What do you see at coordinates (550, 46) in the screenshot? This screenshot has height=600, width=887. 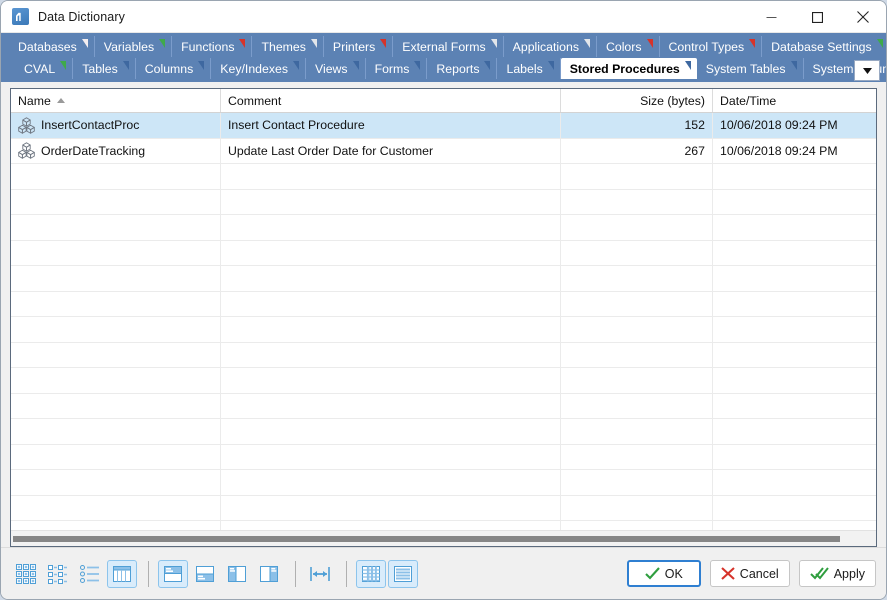 I see `tab-applications: Applications` at bounding box center [550, 46].